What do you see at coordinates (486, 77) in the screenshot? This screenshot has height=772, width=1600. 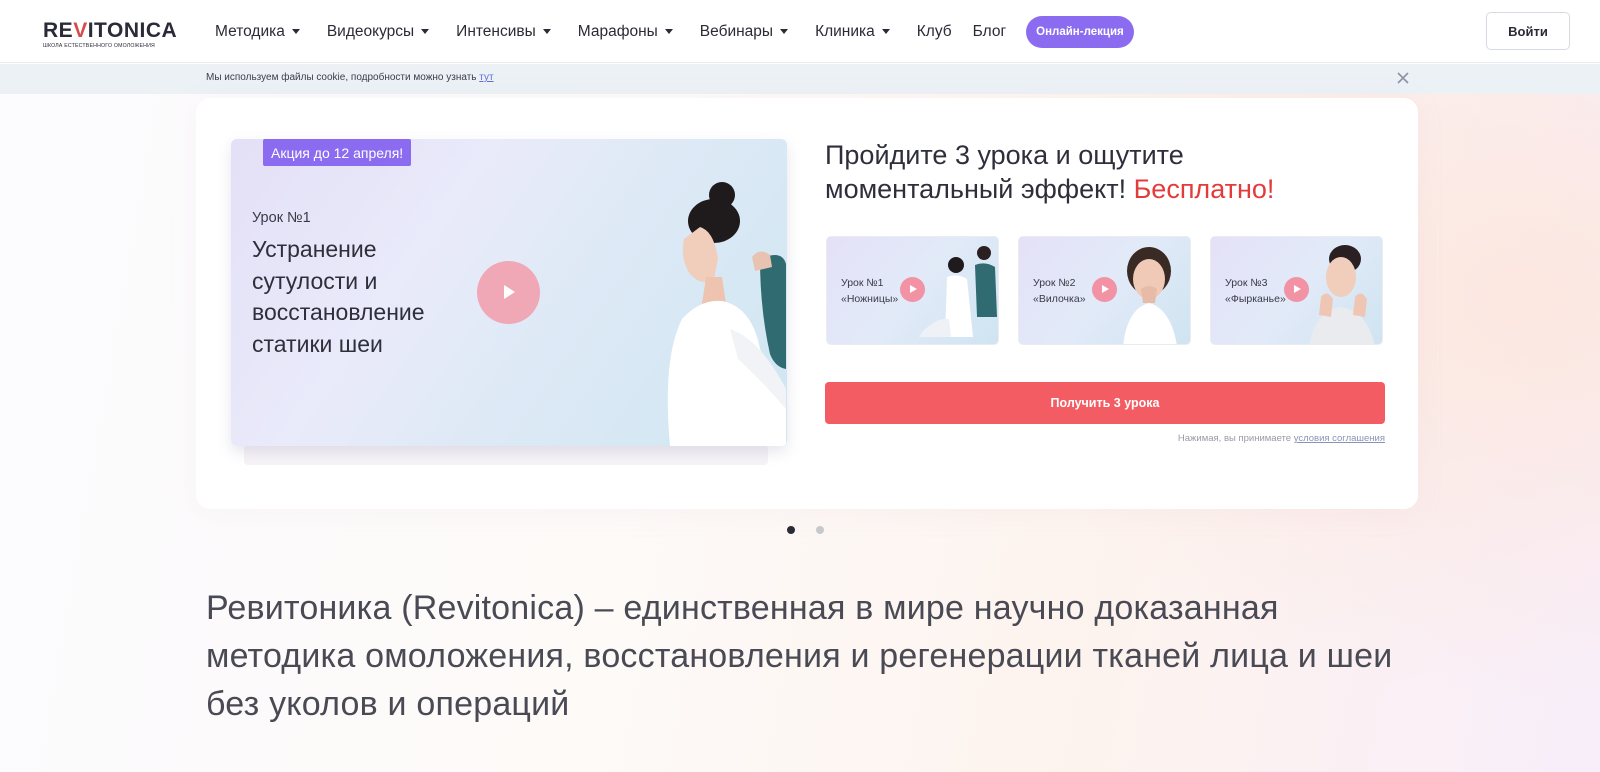 I see `cookie-link: тут` at bounding box center [486, 77].